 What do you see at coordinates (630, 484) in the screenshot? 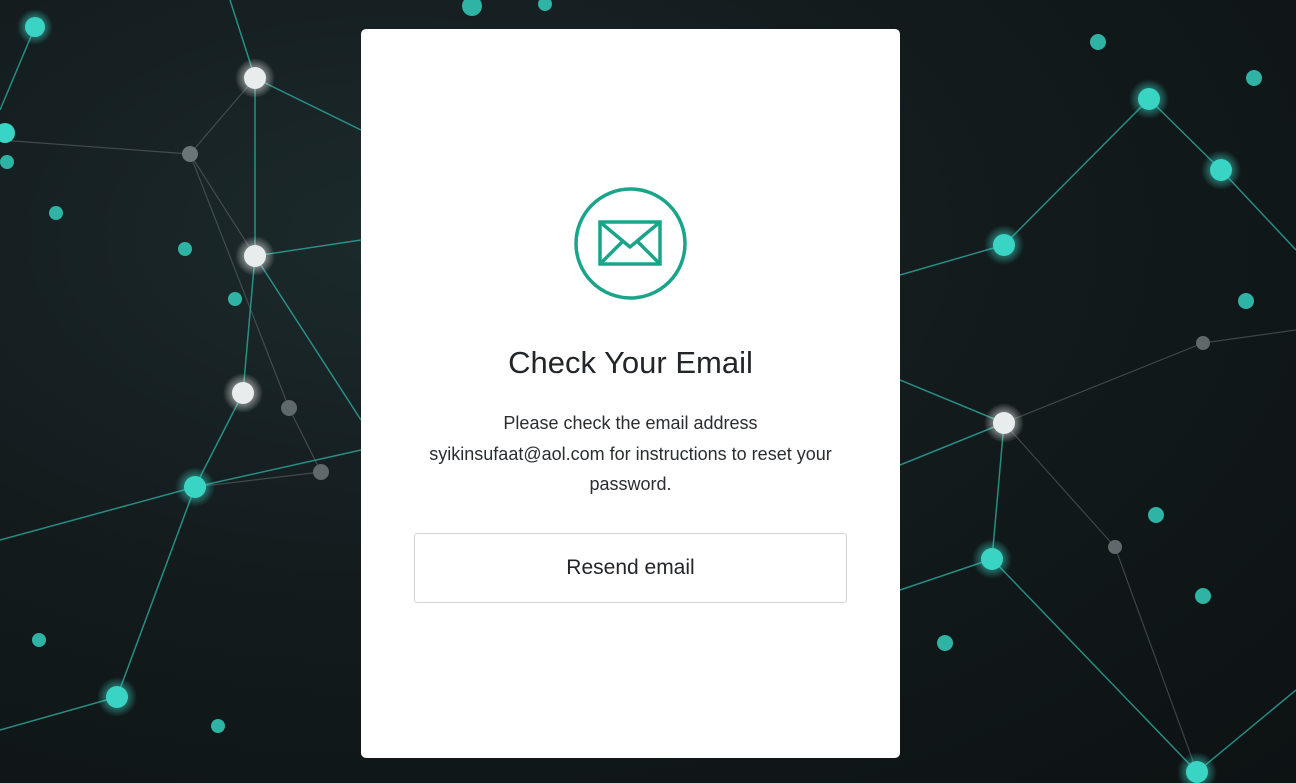
I see `message-line3: password.` at bounding box center [630, 484].